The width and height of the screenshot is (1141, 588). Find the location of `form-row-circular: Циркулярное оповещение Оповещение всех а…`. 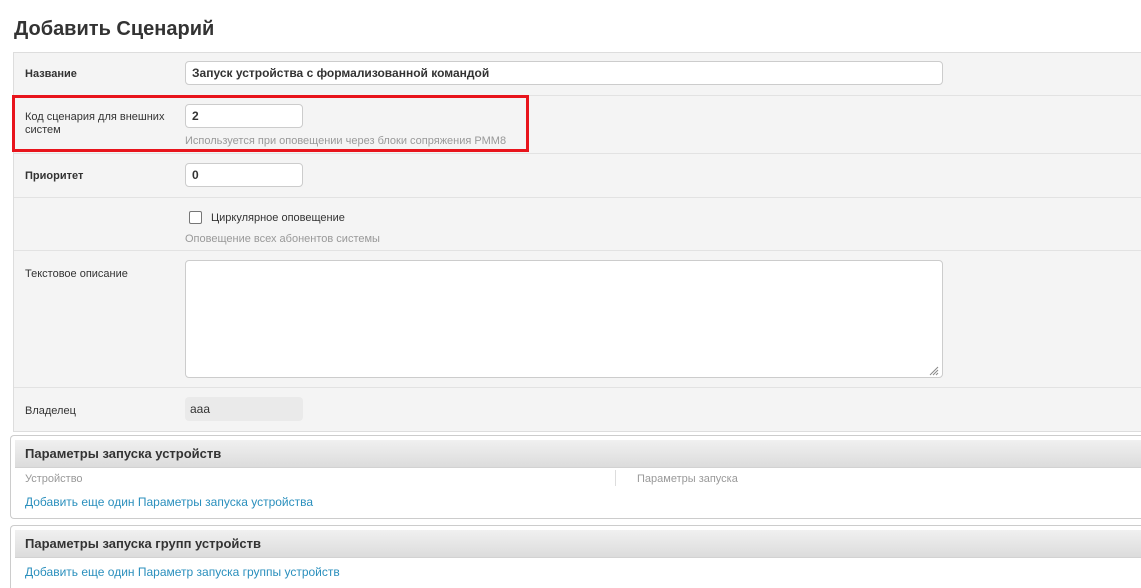

form-row-circular: Циркулярное оповещение Оповещение всех а… is located at coordinates (577, 224).